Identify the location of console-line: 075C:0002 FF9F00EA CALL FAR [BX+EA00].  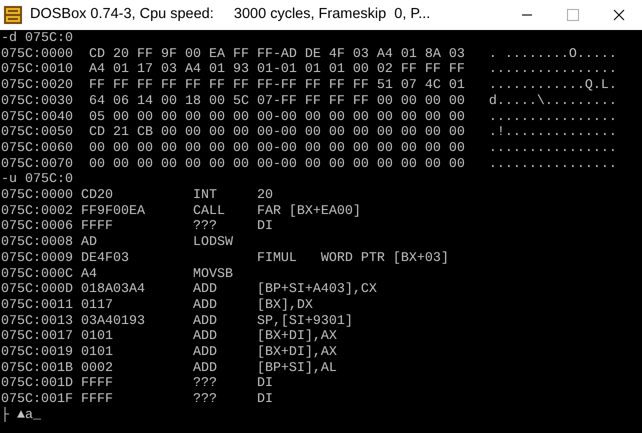
(181, 212).